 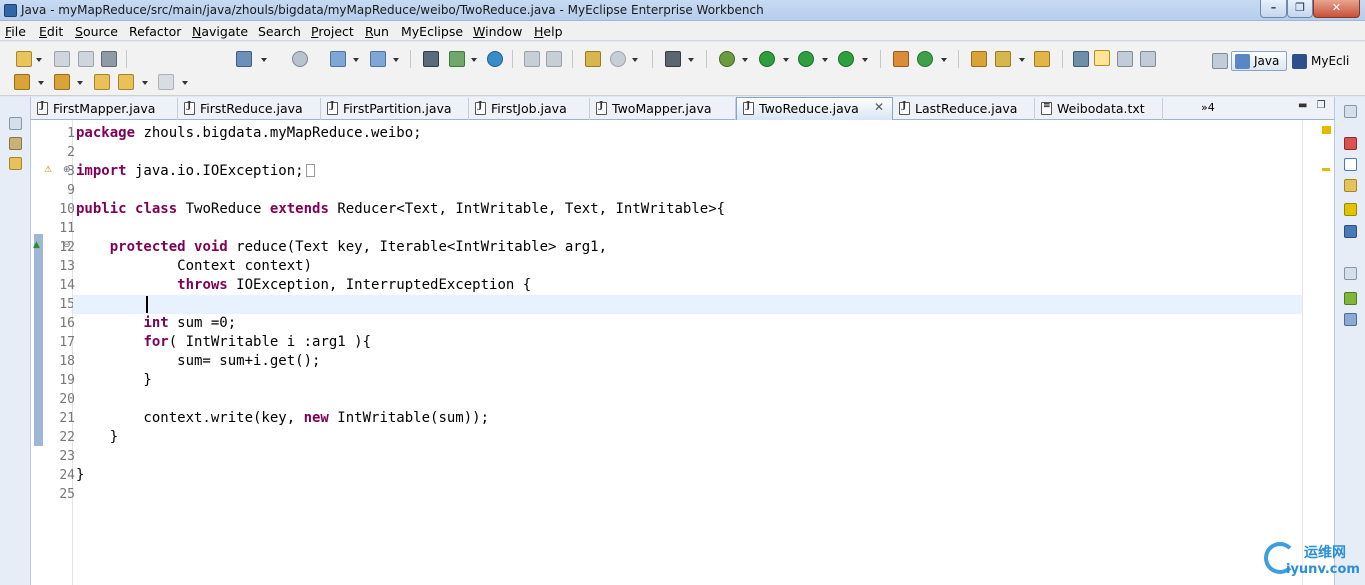 I want to click on screenshot-dropdown-icon, so click(x=691, y=60).